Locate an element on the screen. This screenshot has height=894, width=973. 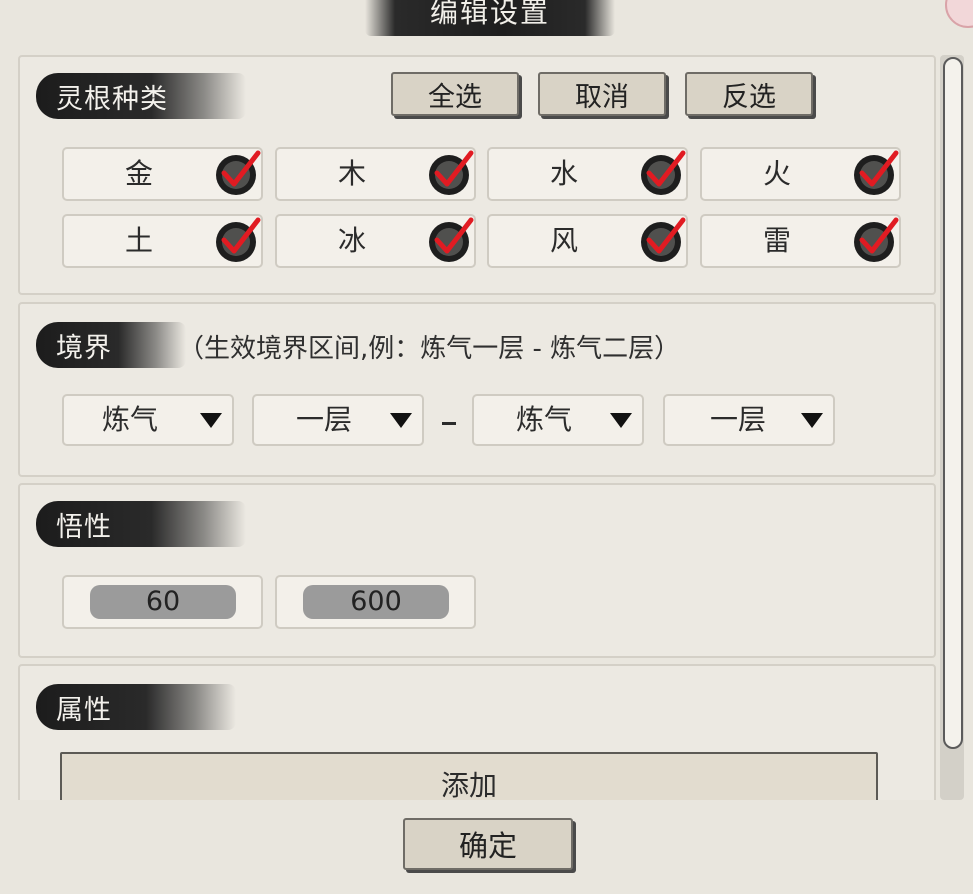
comprehension-heading-brush: 悟性 is located at coordinates (141, 524).